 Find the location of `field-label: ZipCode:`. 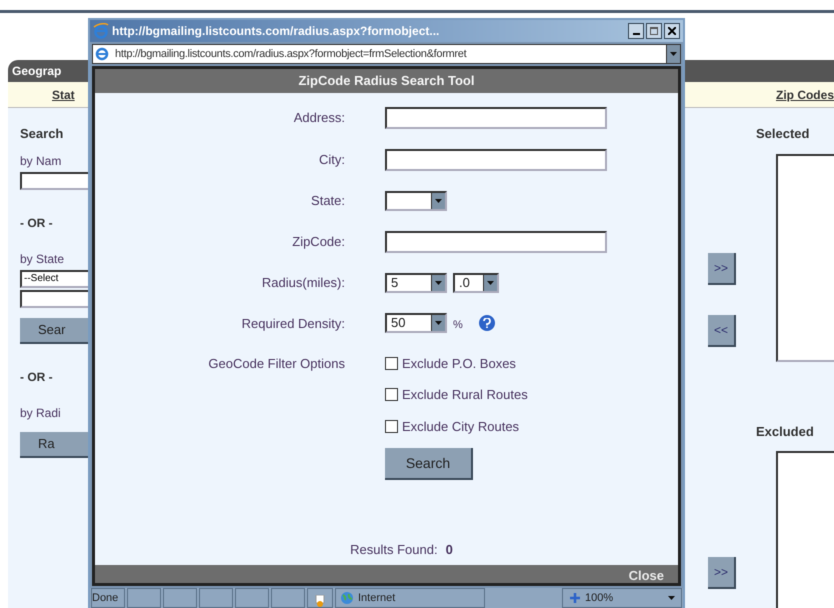

field-label: ZipCode: is located at coordinates (318, 242).